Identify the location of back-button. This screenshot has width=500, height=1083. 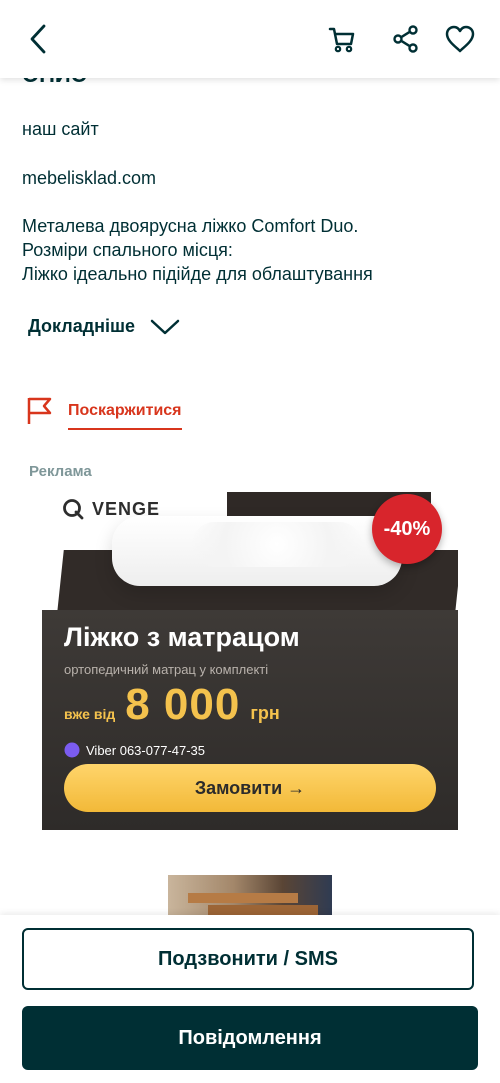
(38, 39).